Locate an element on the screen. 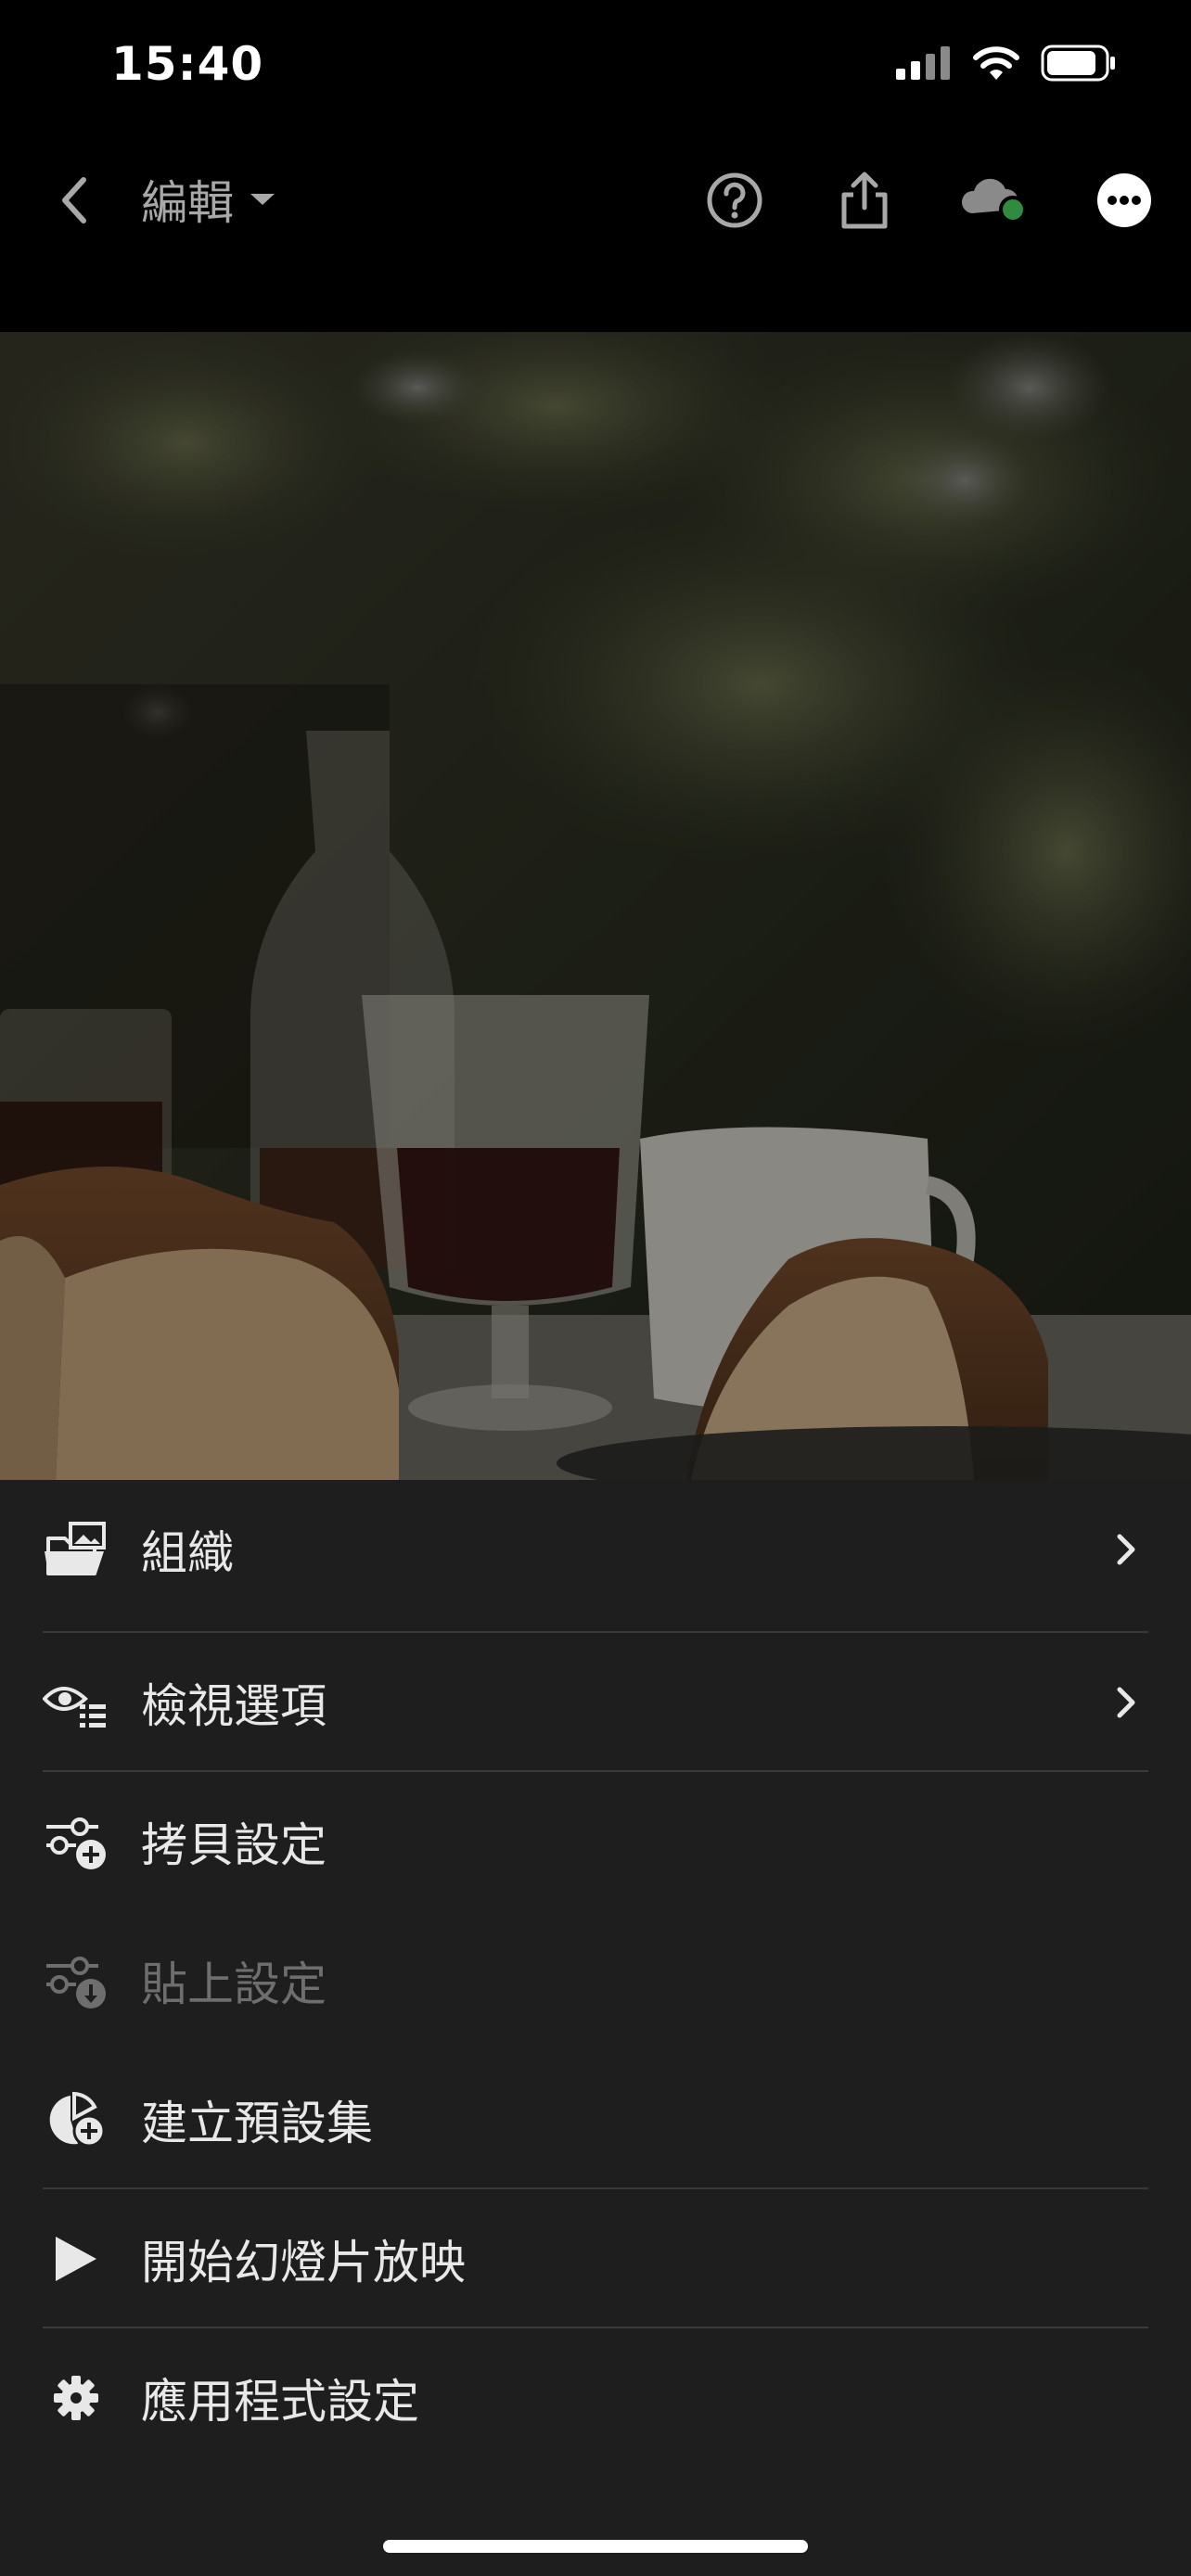 This screenshot has width=1191, height=2576. menu-item-create-preset: 建立預設集 is located at coordinates (595, 2119).